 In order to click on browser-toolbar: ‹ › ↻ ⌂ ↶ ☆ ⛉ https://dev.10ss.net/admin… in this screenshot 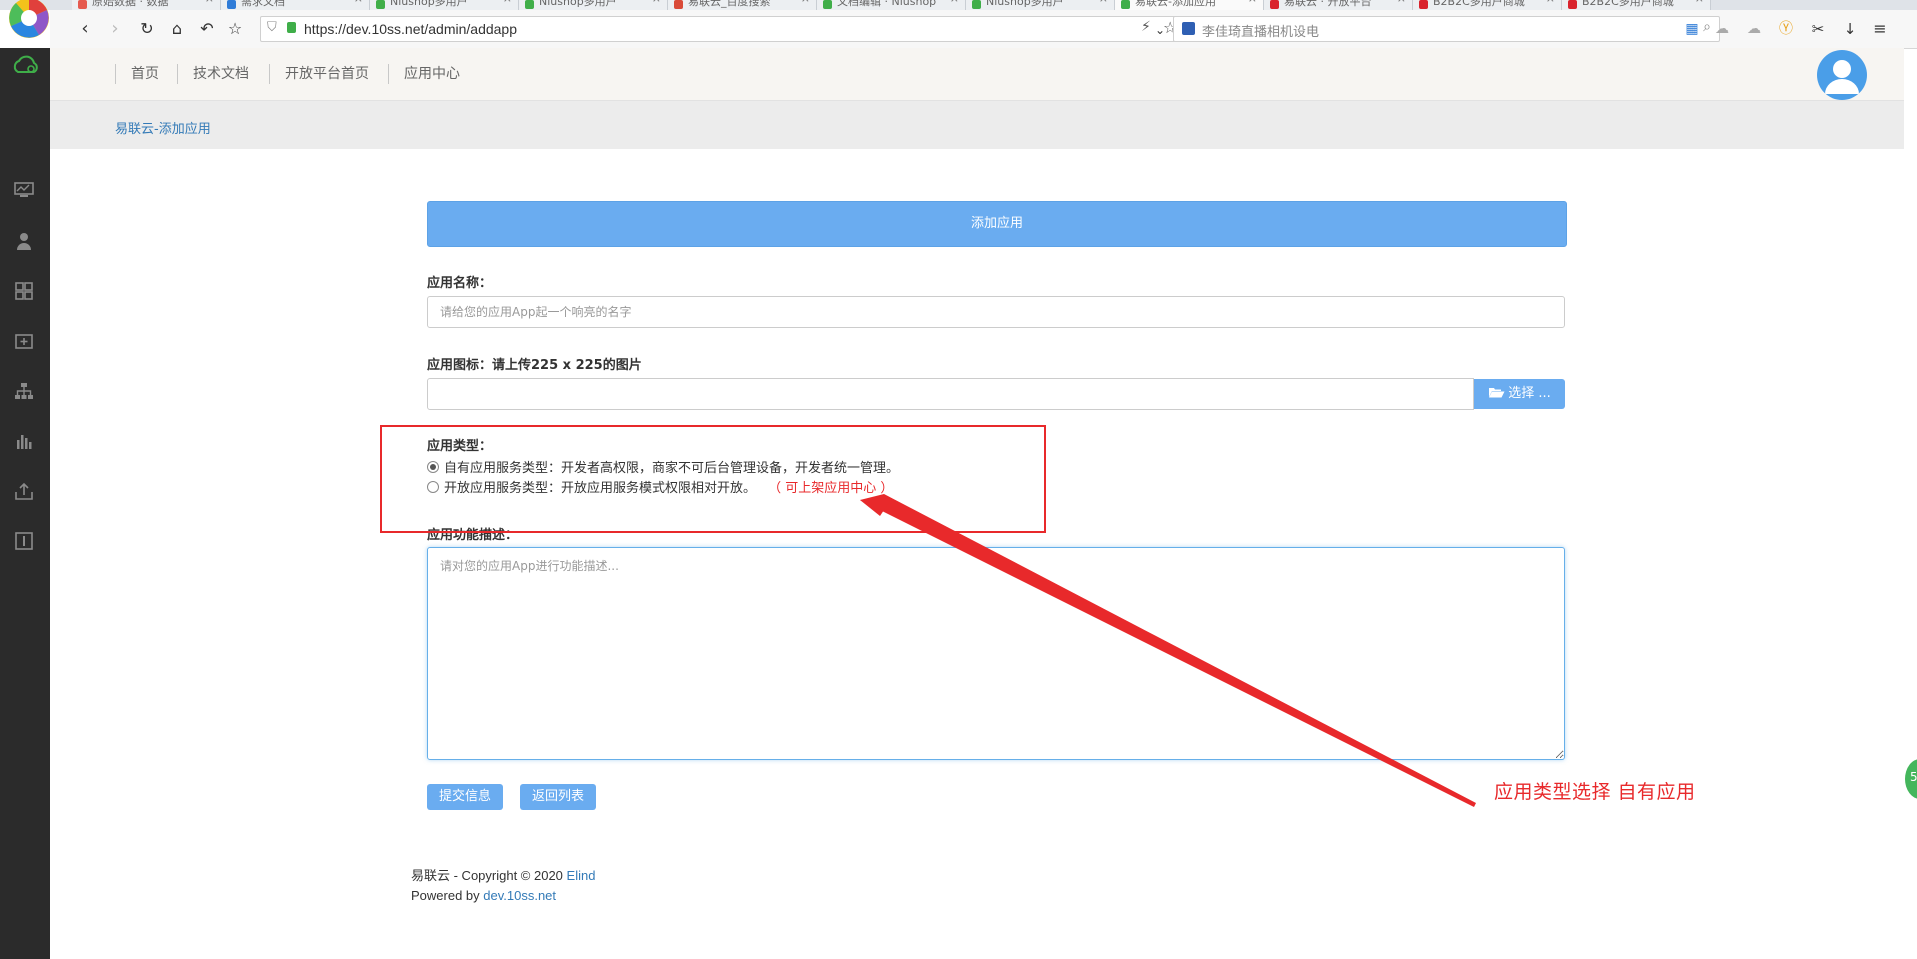, I will do `click(983, 29)`.